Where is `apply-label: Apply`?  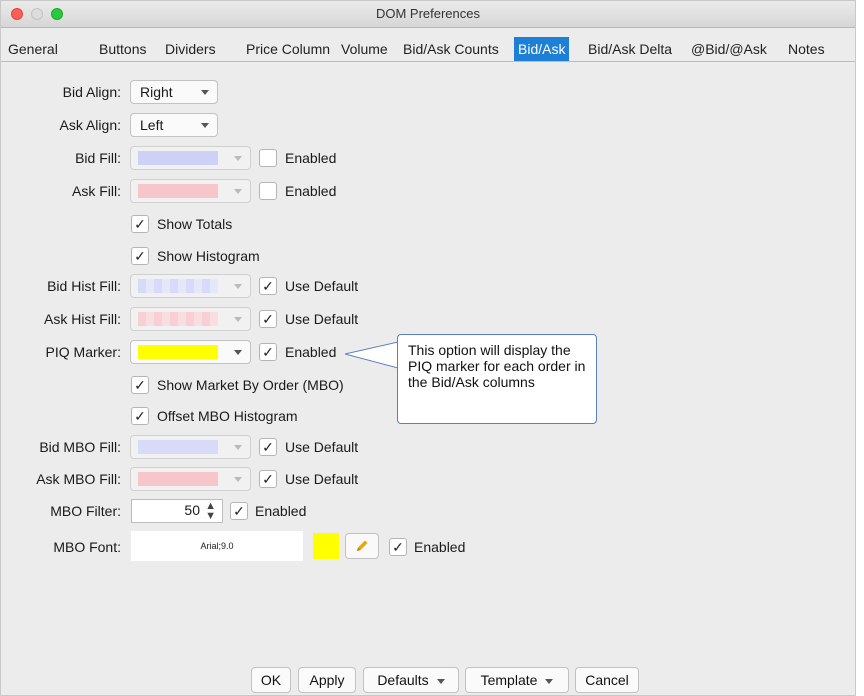 apply-label: Apply is located at coordinates (327, 680).